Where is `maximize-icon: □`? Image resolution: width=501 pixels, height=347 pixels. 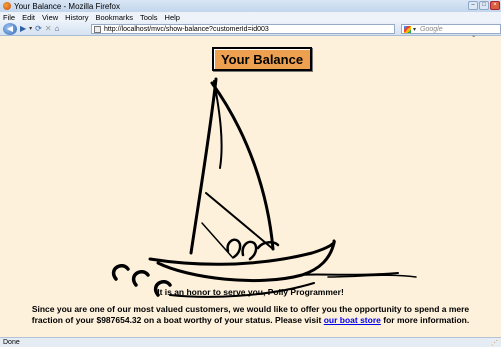 maximize-icon: □ is located at coordinates (484, 5).